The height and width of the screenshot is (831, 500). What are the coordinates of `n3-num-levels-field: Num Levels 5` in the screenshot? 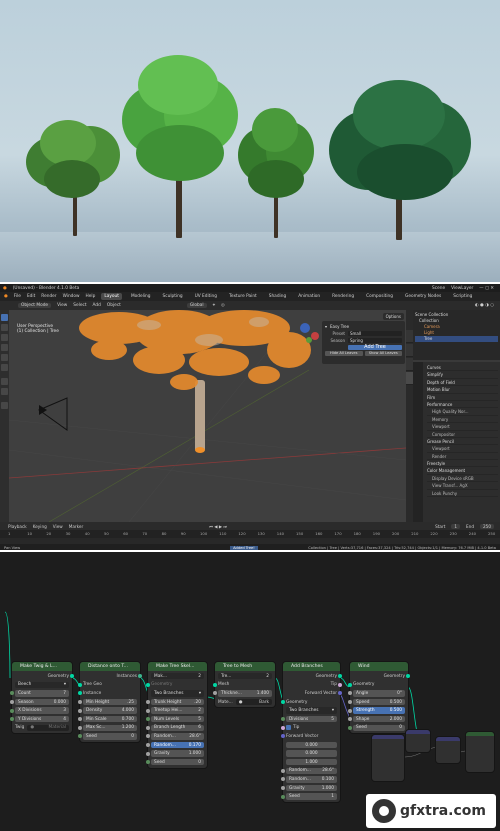 It's located at (177, 719).